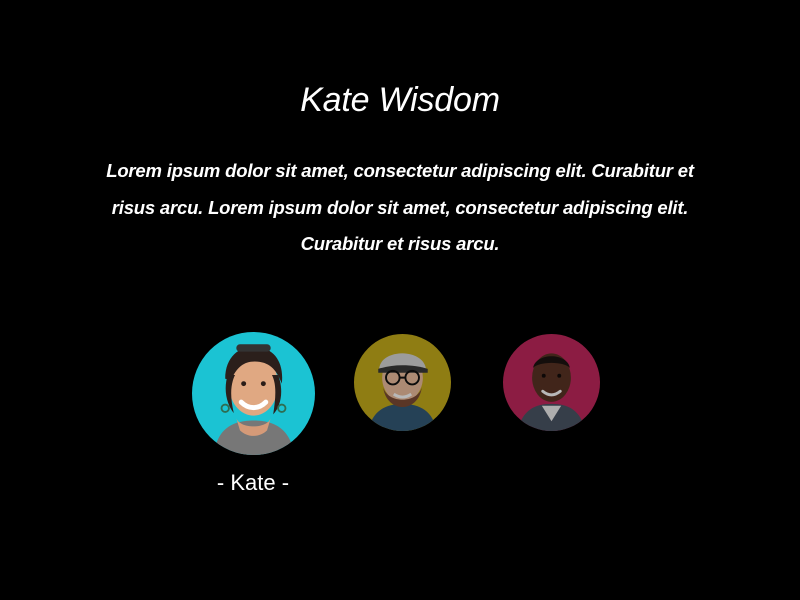 The width and height of the screenshot is (800, 600). Describe the element at coordinates (253, 482) in the screenshot. I see `selected-person-name: - Kate -` at that location.